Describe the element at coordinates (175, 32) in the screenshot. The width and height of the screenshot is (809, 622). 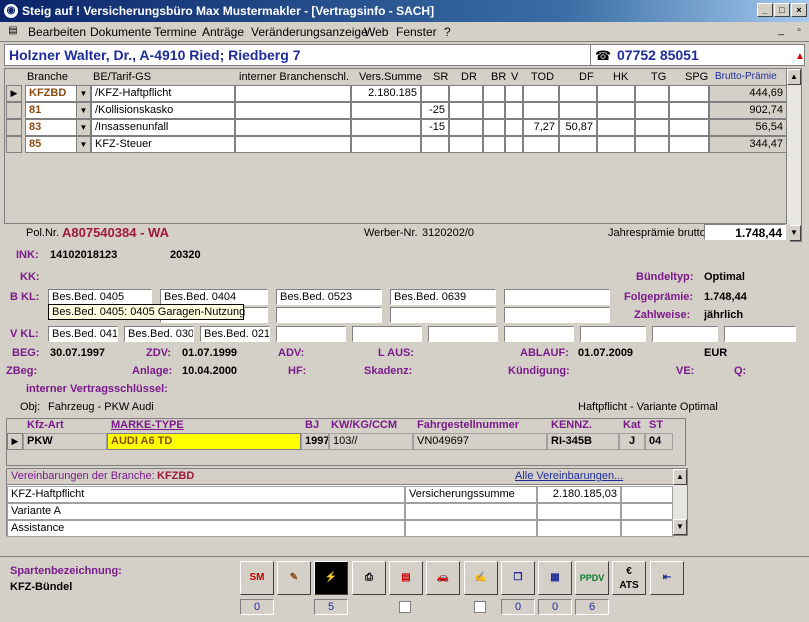
I see `menu-termine: Termine` at that location.